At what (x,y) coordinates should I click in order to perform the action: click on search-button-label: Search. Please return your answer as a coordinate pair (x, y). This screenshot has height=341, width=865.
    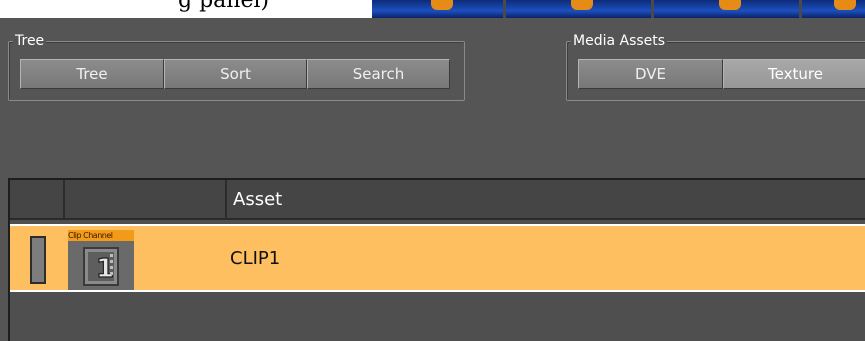
    Looking at the image, I should click on (378, 74).